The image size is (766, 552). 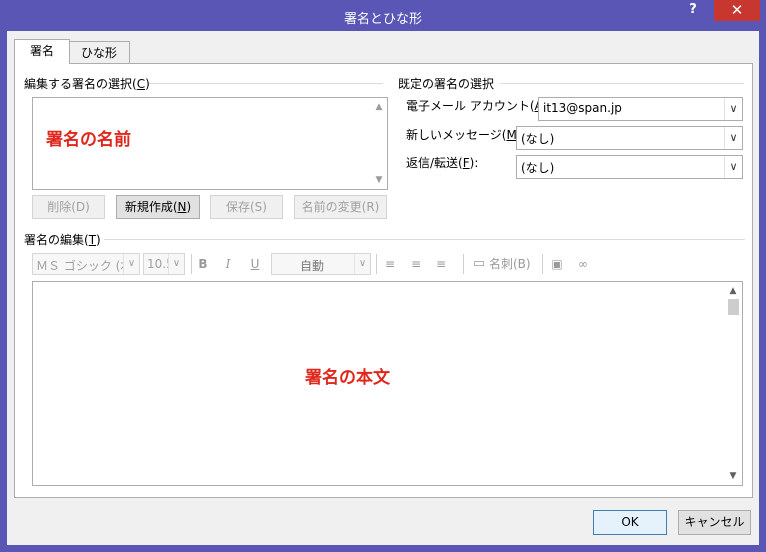 I want to click on signature-body-text: 署名の本文, so click(x=347, y=375).